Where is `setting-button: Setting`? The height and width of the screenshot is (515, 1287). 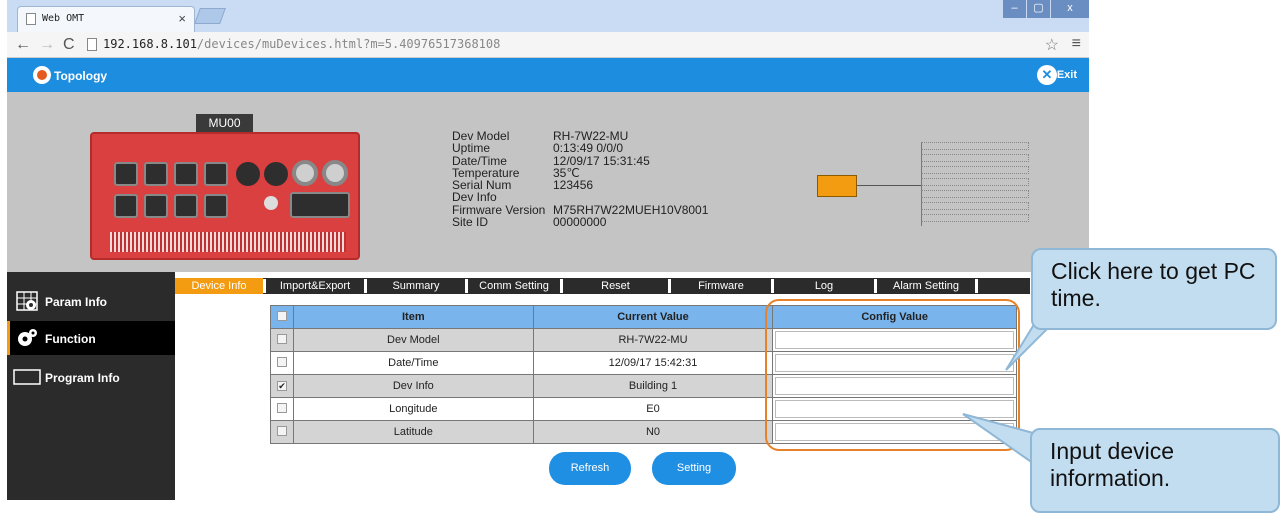
setting-button: Setting is located at coordinates (694, 468).